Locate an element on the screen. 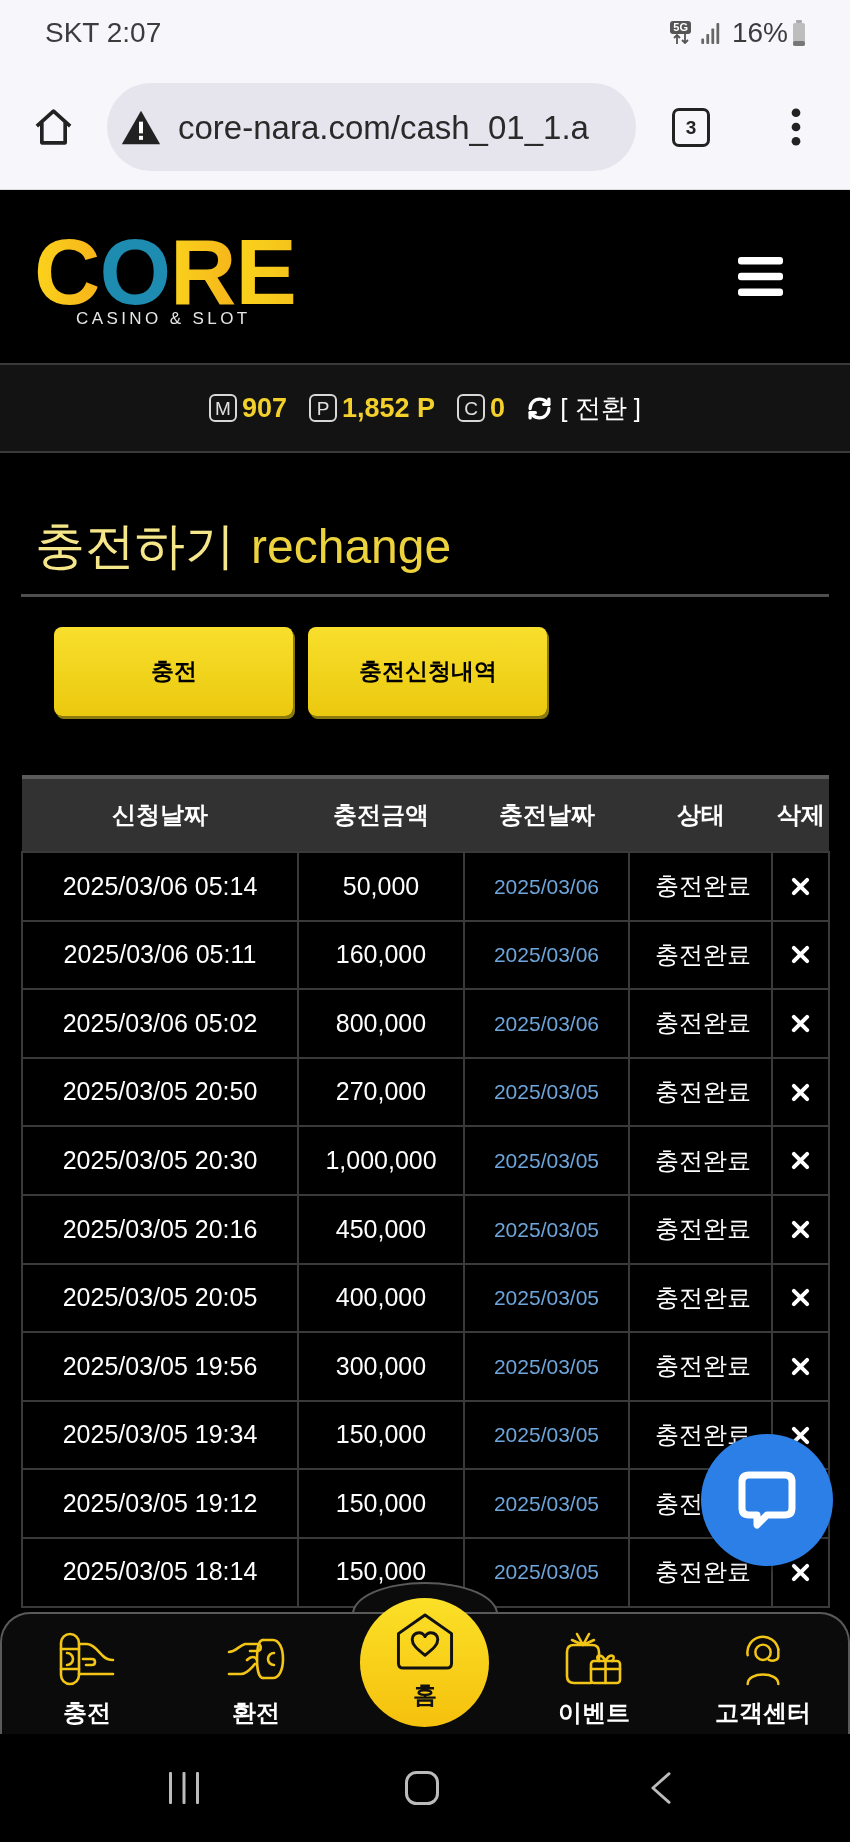  house-heart-icon is located at coordinates (425, 1641).